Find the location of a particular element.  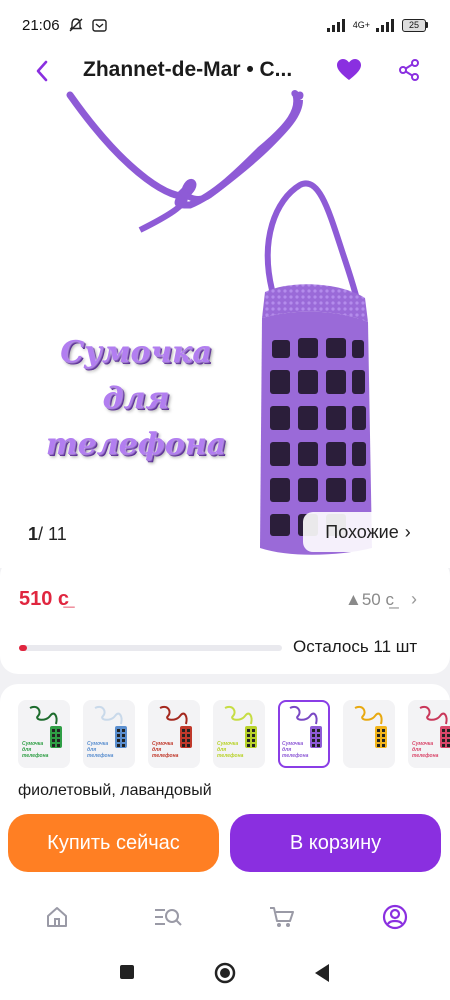

share-button is located at coordinates (409, 70).